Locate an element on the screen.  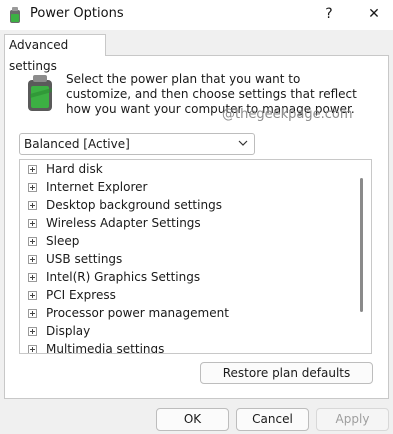
tree-item: Wireless Adapter Settings is located at coordinates (185, 224).